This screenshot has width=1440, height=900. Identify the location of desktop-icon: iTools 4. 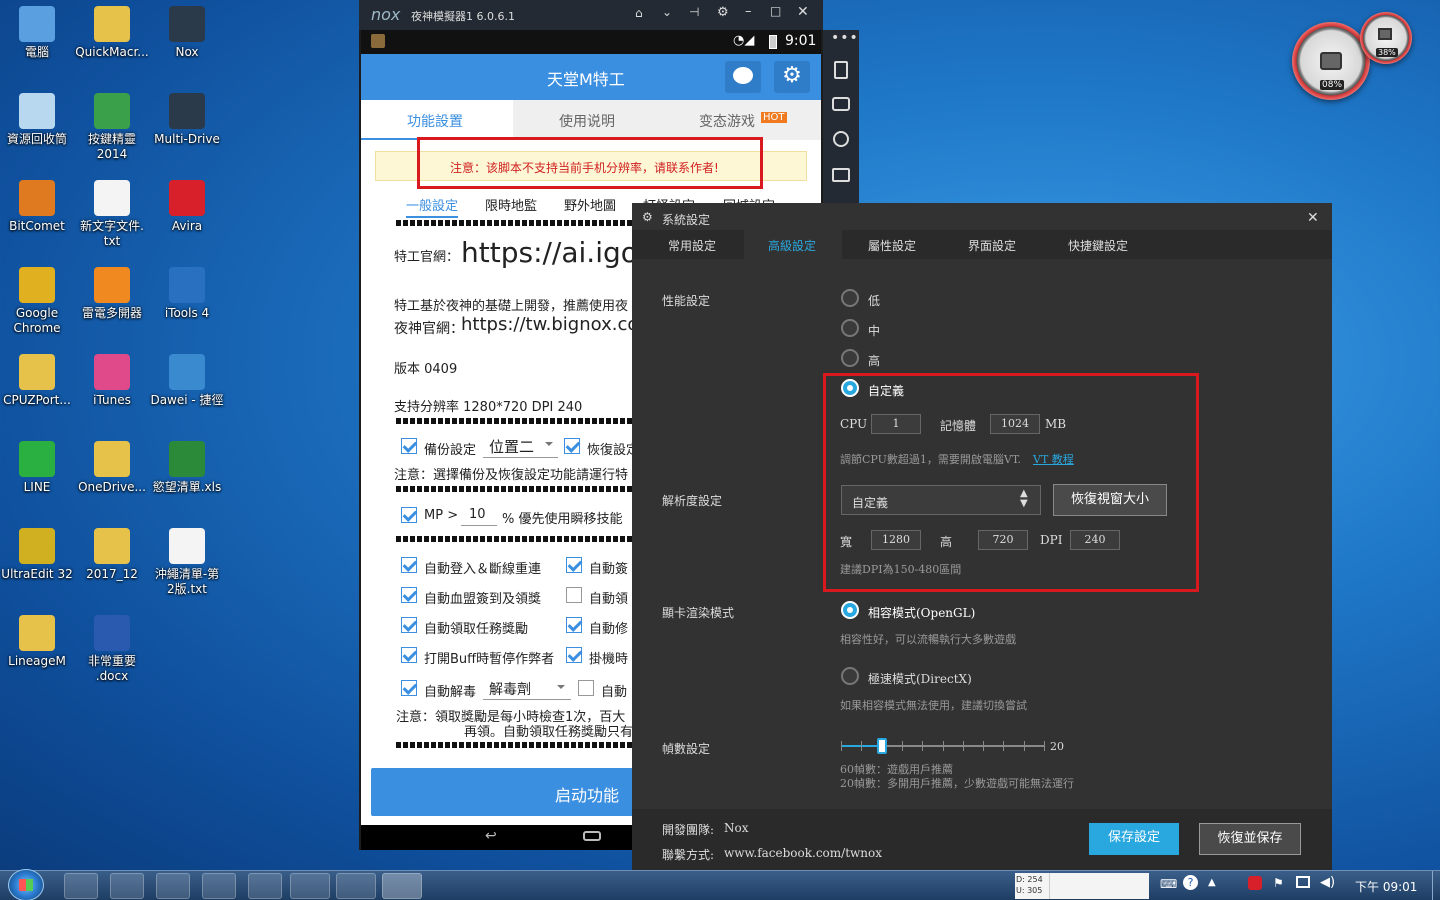
(187, 294).